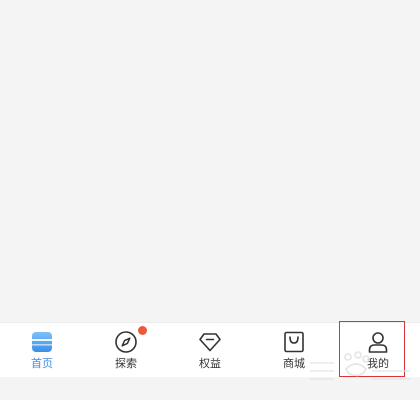  What do you see at coordinates (42, 342) in the screenshot?
I see `home-icon` at bounding box center [42, 342].